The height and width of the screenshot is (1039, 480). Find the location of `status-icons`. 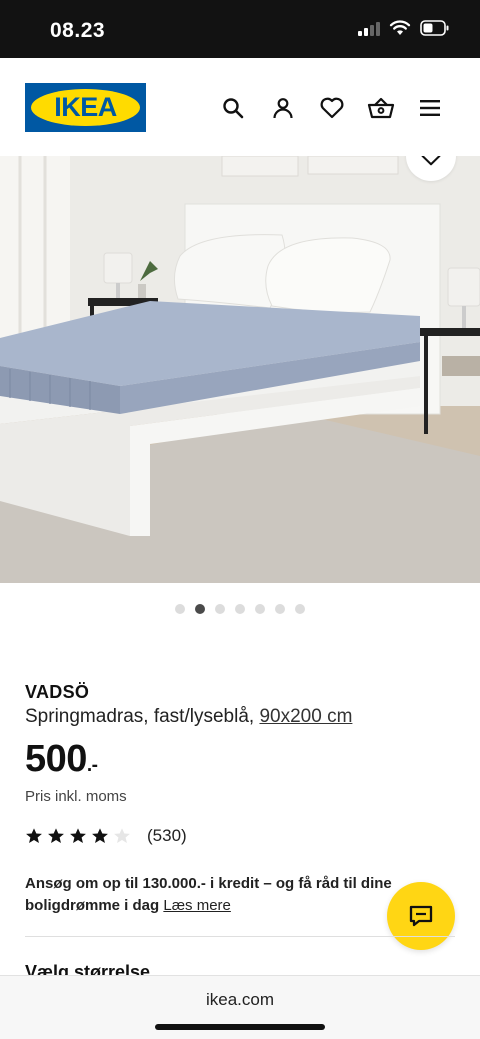

status-icons is located at coordinates (404, 28).